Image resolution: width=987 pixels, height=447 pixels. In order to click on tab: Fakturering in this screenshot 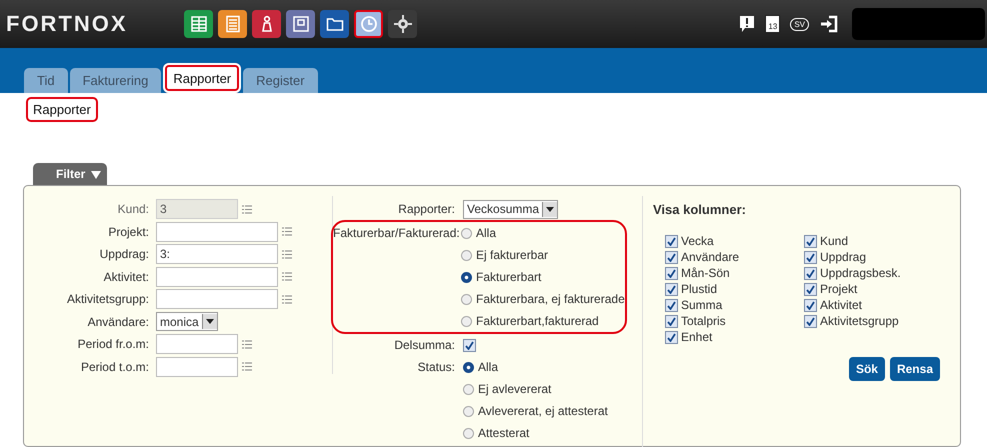, I will do `click(116, 80)`.